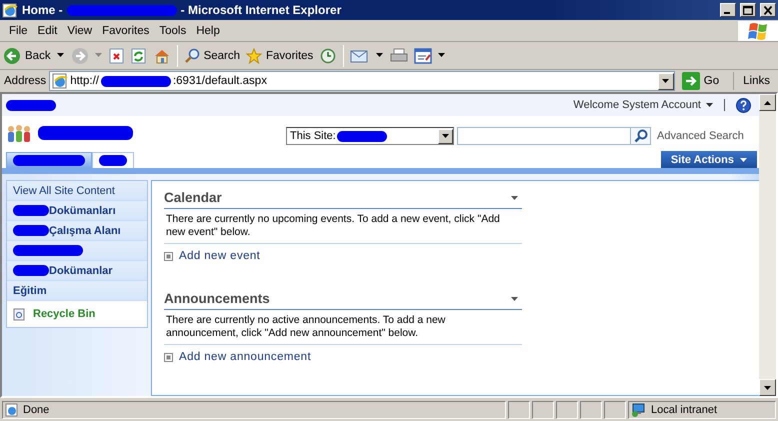 The width and height of the screenshot is (778, 421). What do you see at coordinates (399, 56) in the screenshot?
I see `printer-icon` at bounding box center [399, 56].